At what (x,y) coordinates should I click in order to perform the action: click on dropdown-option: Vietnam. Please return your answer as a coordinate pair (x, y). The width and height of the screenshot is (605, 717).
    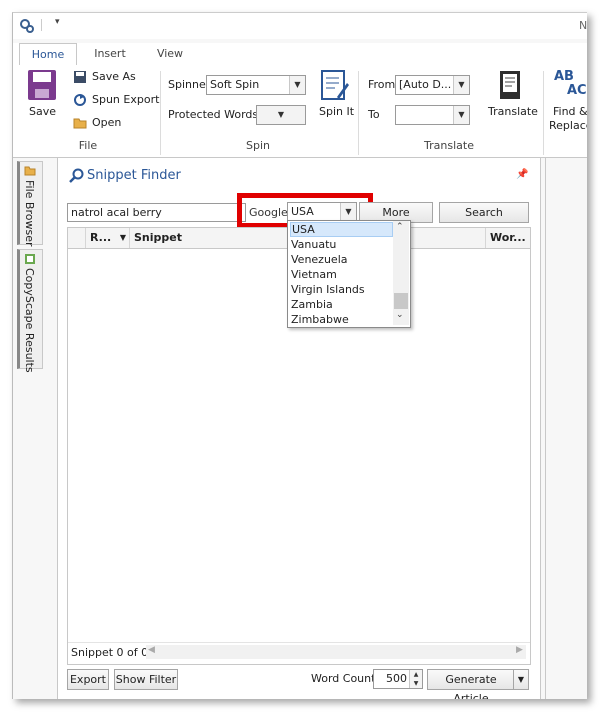
    Looking at the image, I should click on (340, 274).